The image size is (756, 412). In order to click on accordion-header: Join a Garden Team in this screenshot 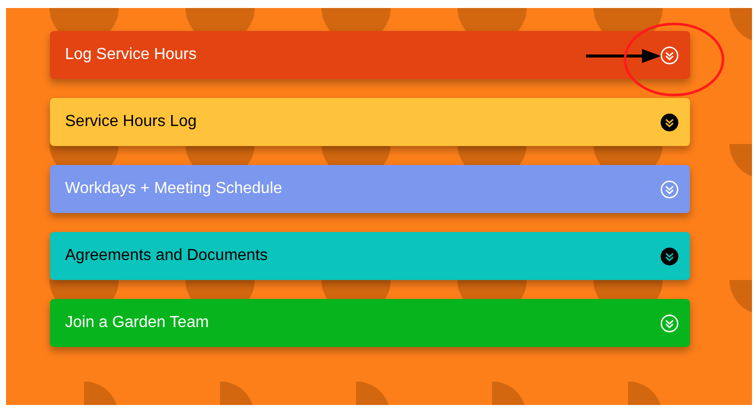, I will do `click(370, 323)`.